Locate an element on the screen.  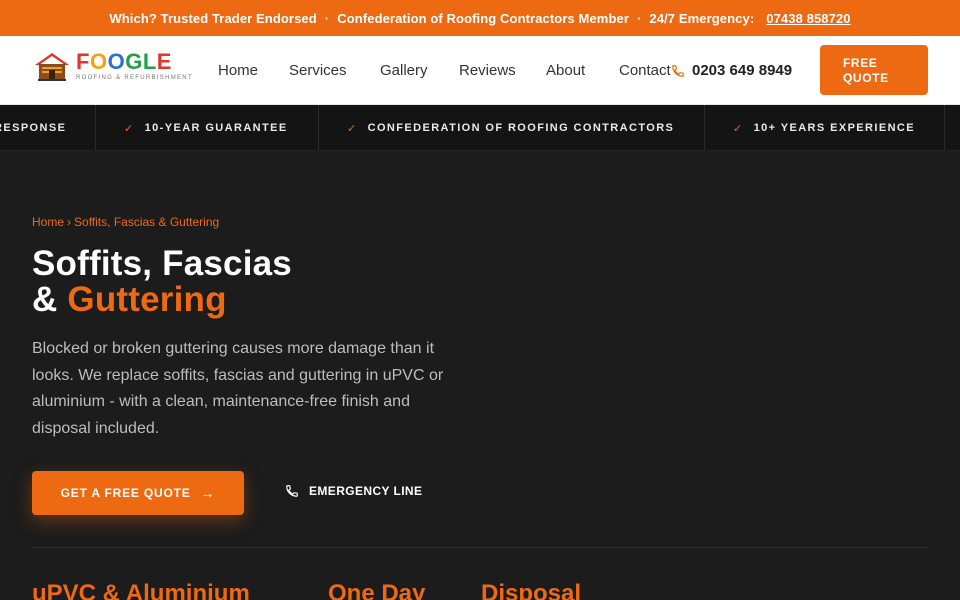
nav-reviews: Reviews is located at coordinates (487, 70).